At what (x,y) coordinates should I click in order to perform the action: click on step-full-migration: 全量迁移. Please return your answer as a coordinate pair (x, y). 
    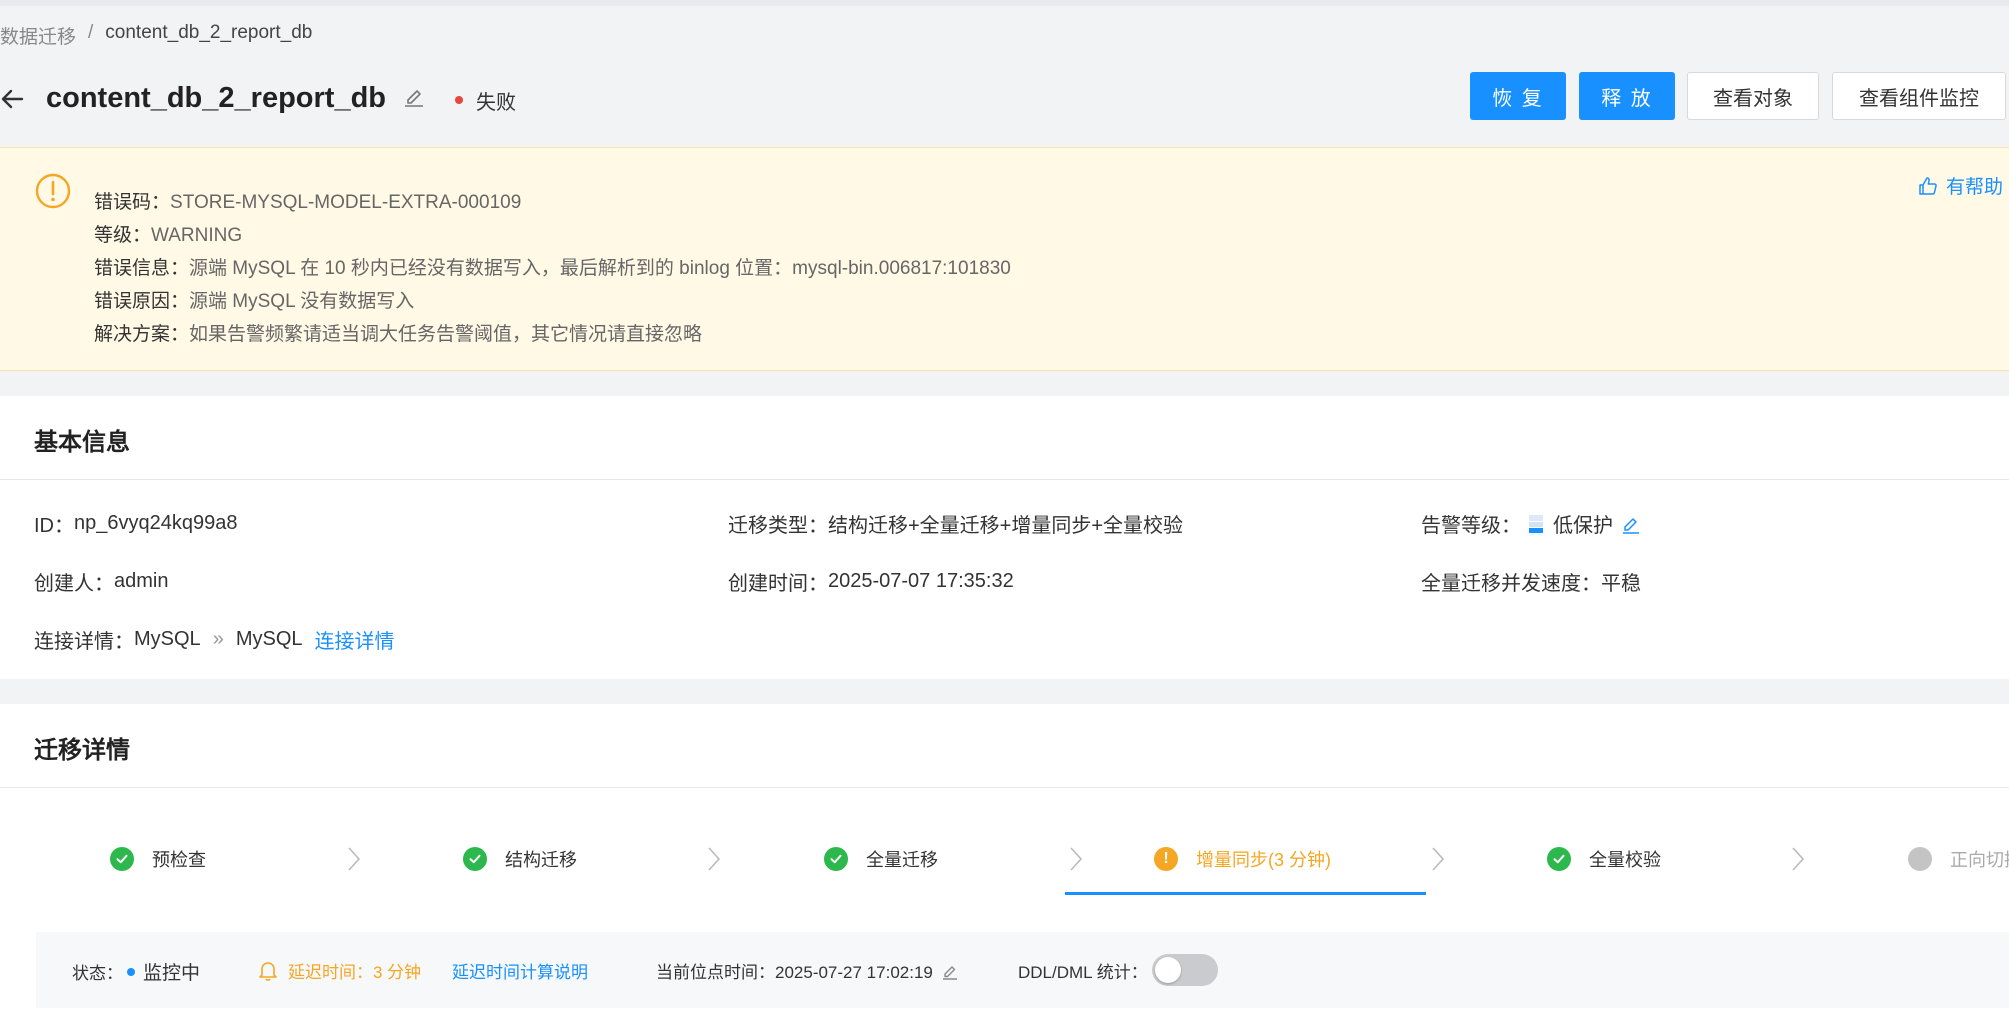
    Looking at the image, I should click on (881, 859).